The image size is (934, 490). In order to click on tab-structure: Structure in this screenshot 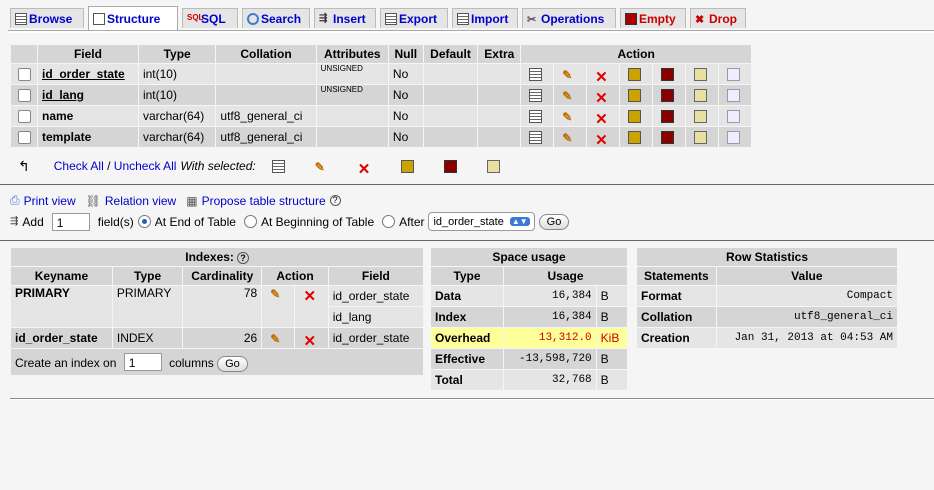, I will do `click(133, 18)`.